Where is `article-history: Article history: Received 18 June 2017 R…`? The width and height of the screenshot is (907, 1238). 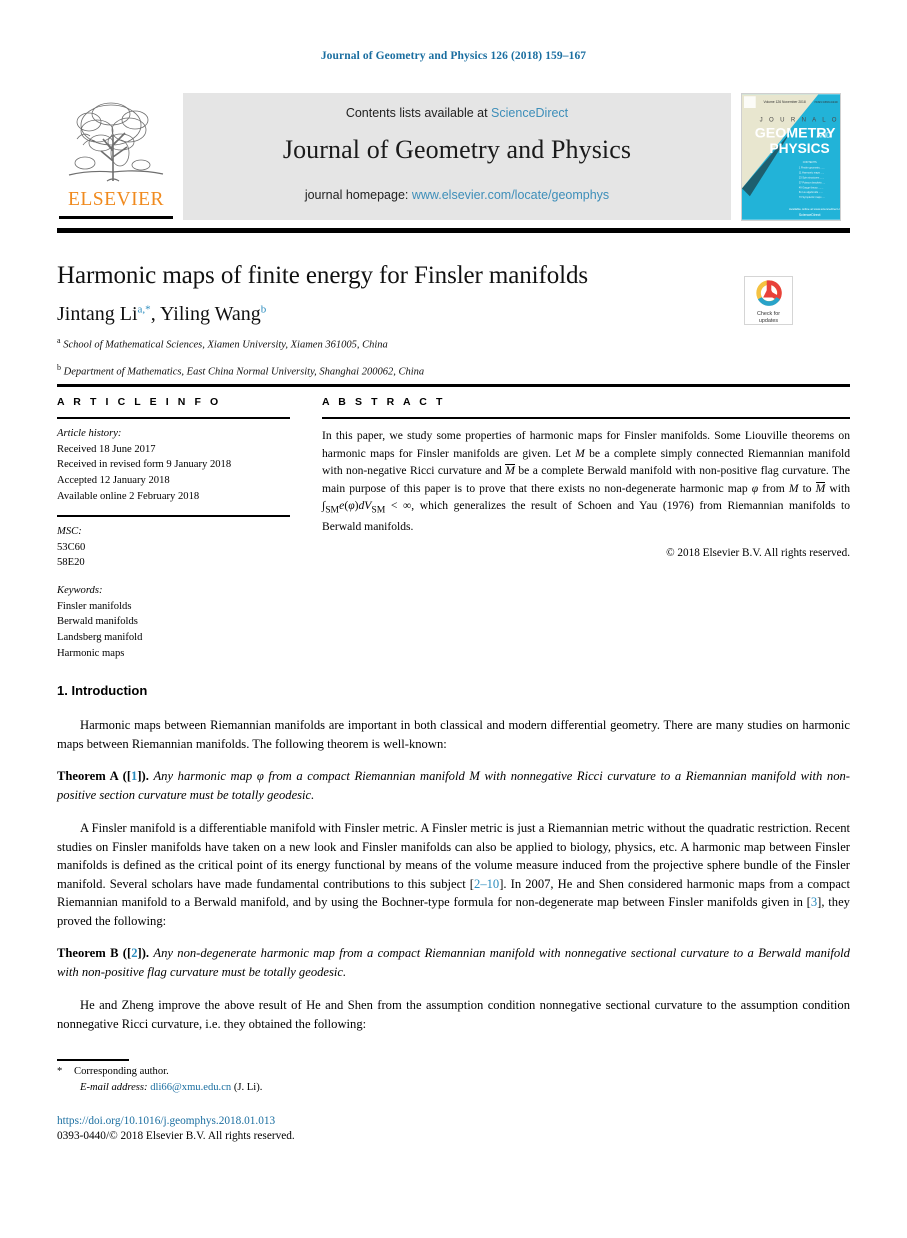
article-history: Article history: Received 18 June 2017 R… is located at coordinates (173, 465).